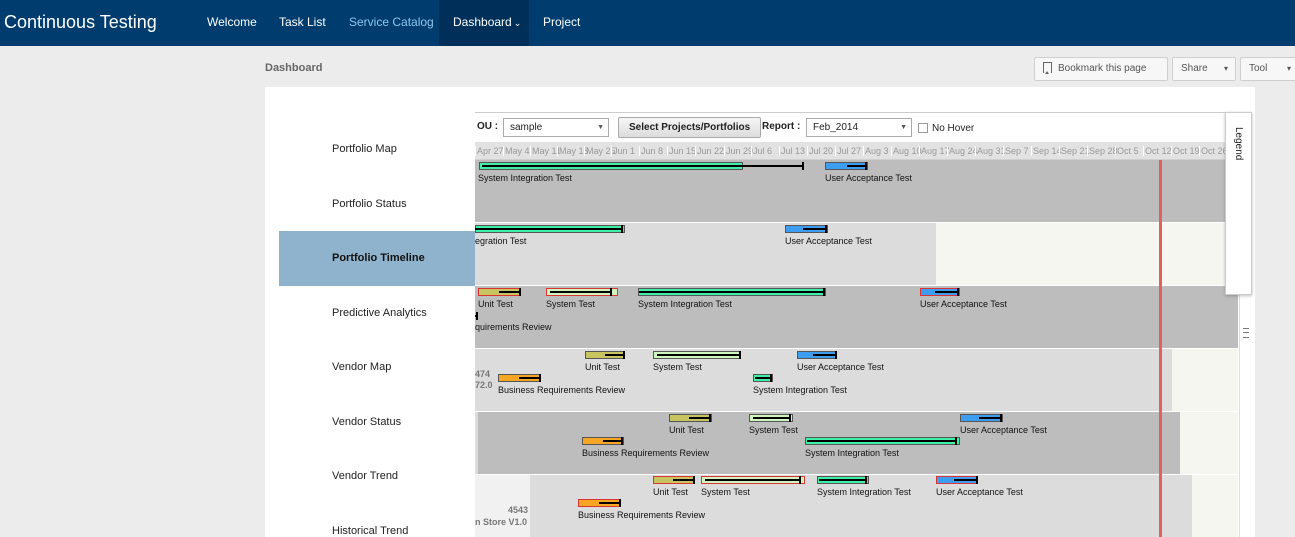  Describe the element at coordinates (232, 23) in the screenshot. I see `nav-welcome: Welcome` at that location.